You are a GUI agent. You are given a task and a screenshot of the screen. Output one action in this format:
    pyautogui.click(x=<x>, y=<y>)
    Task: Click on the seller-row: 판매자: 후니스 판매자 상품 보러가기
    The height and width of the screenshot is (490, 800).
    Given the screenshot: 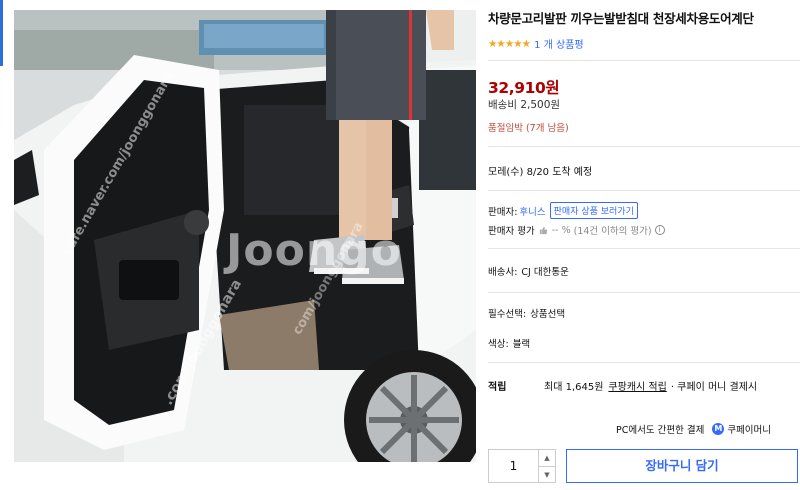 What is the action you would take?
    pyautogui.click(x=563, y=210)
    